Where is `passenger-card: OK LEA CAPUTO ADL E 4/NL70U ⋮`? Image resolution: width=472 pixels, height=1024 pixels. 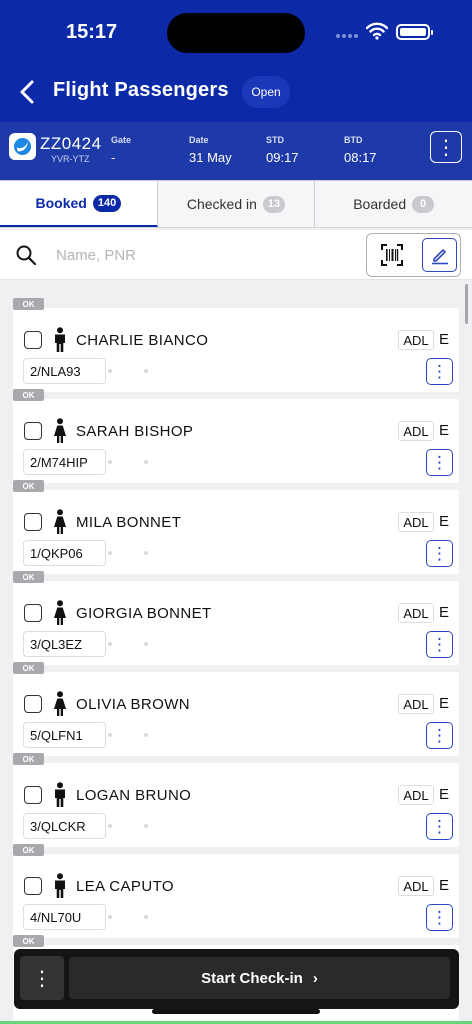 passenger-card: OK LEA CAPUTO ADL E 4/NL70U ⋮ is located at coordinates (236, 891).